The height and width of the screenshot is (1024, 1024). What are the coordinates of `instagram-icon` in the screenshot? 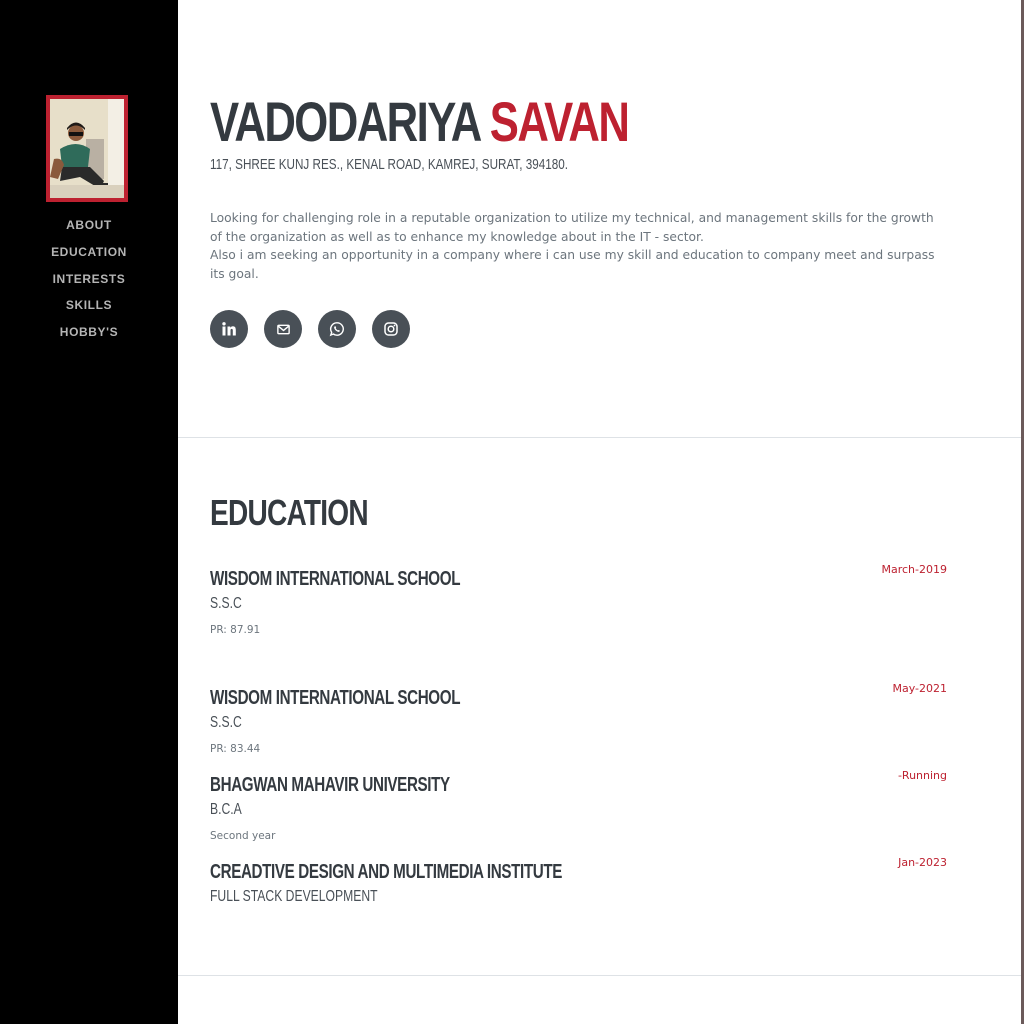 It's located at (391, 329).